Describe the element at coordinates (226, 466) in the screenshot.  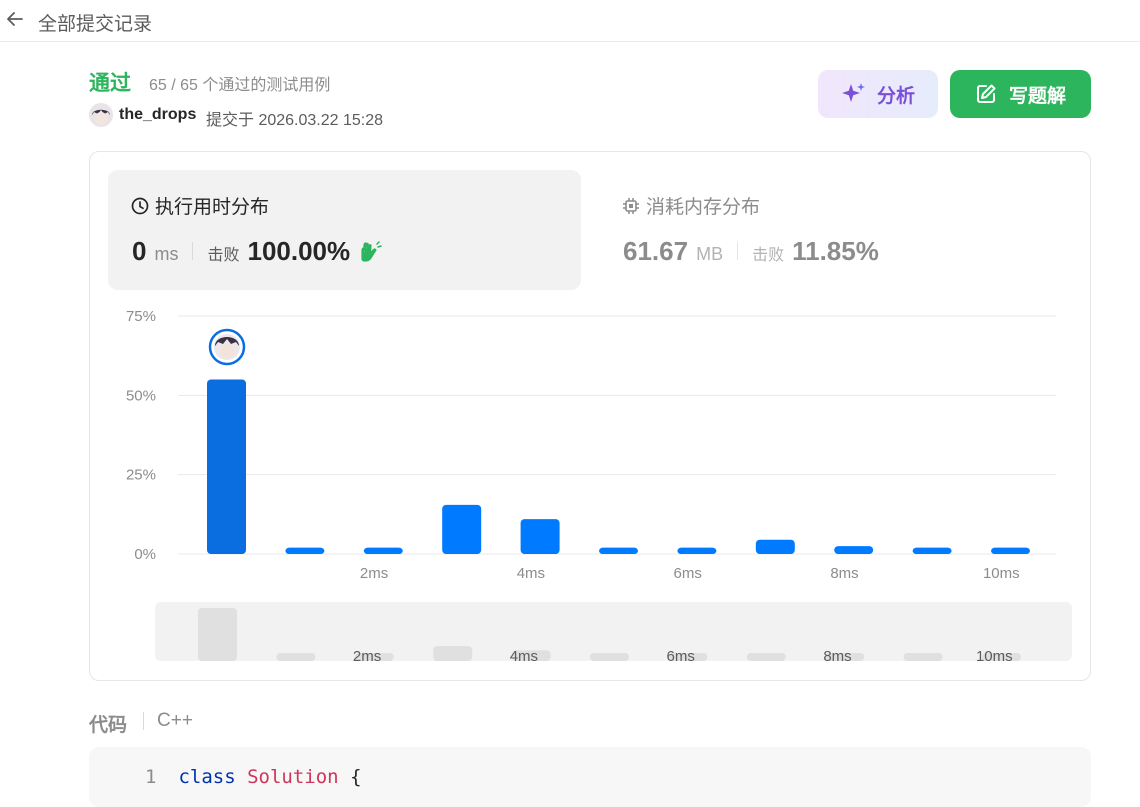
I see `bar-0ms` at that location.